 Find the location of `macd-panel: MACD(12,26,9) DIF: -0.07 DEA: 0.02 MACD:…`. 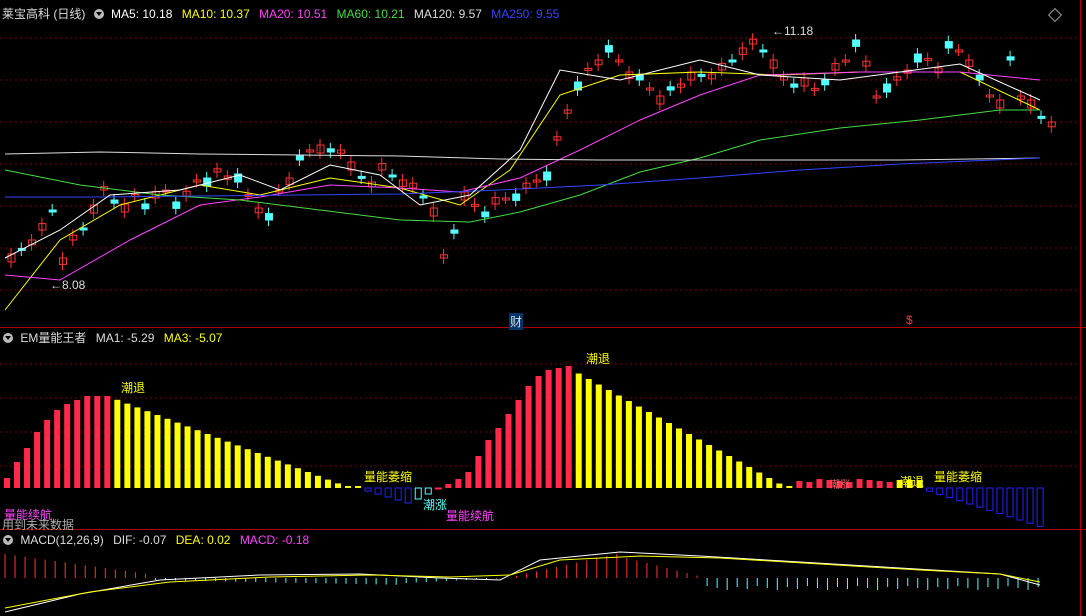

macd-panel: MACD(12,26,9) DIF: -0.07 DEA: 0.02 MACD:… is located at coordinates (543, 573).